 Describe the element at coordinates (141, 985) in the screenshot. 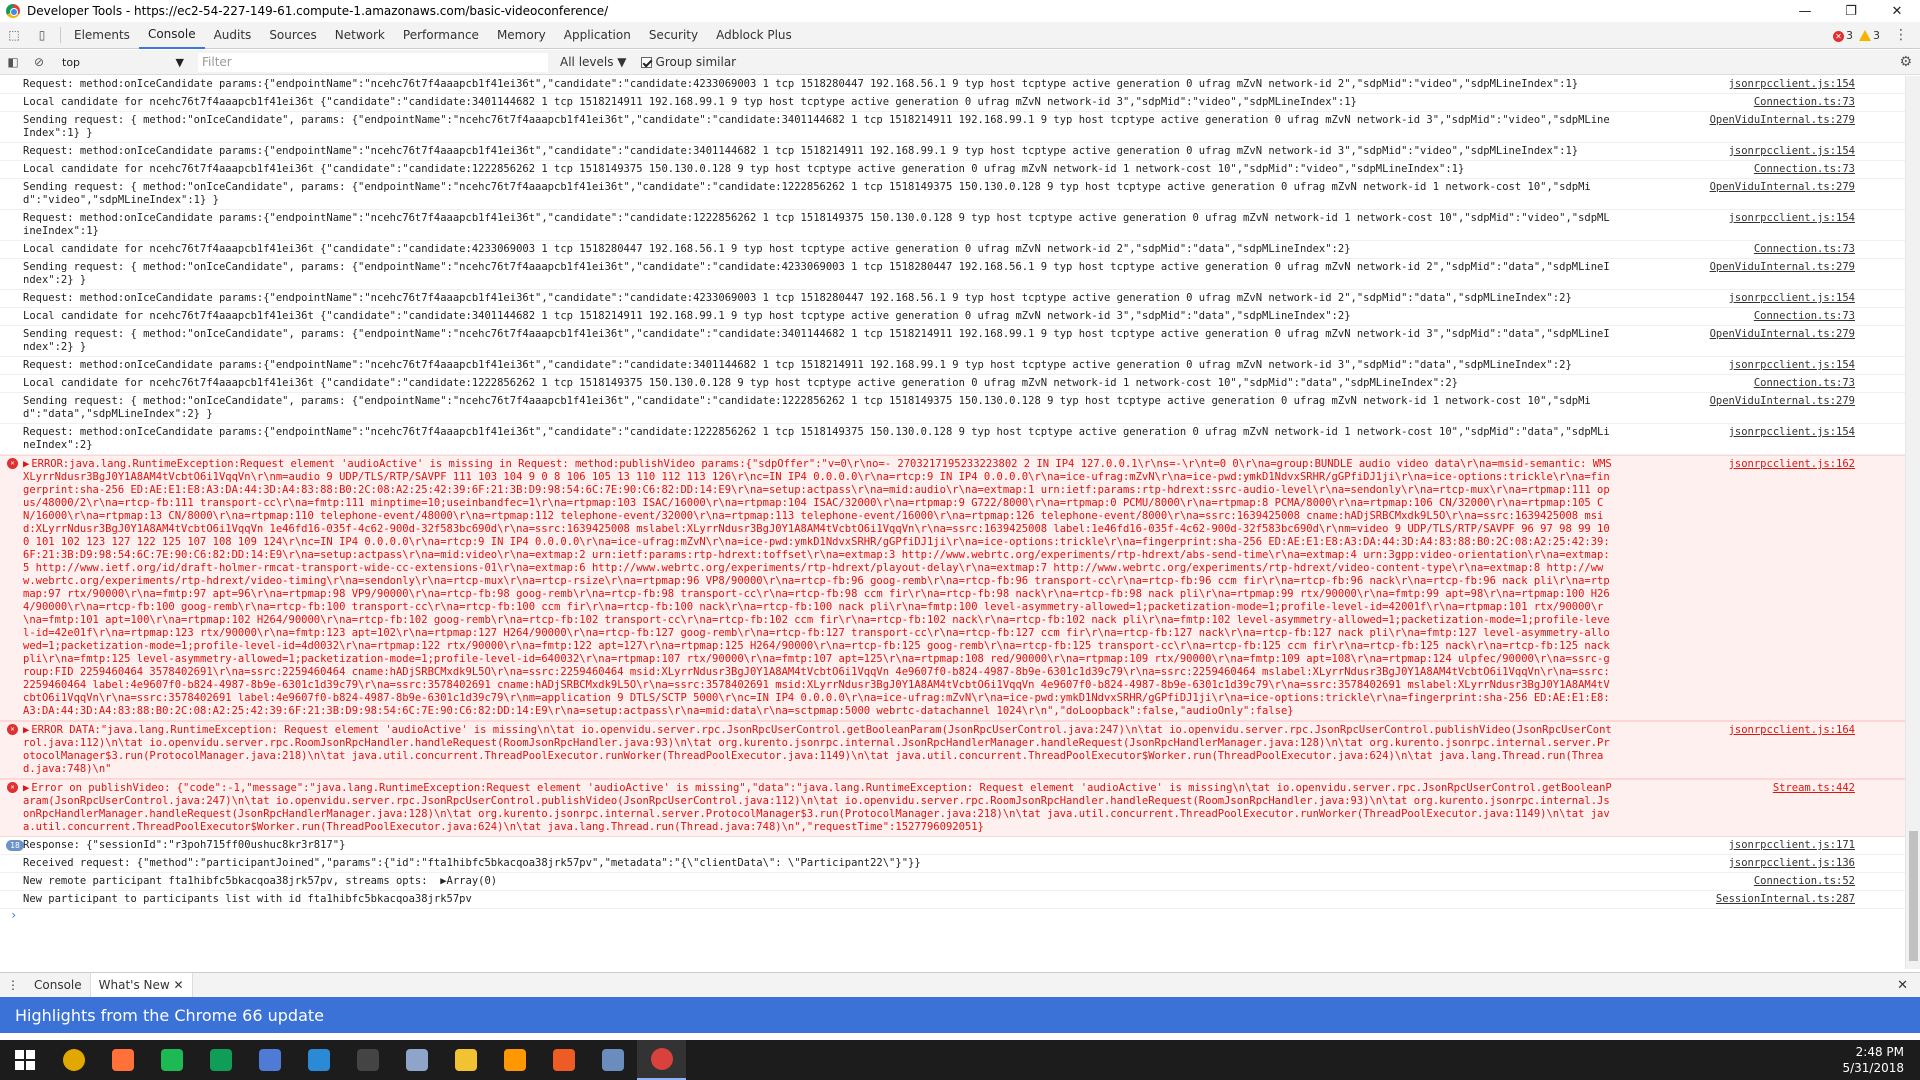

I see `drawer-tab-whats-new: What's New ✕` at that location.